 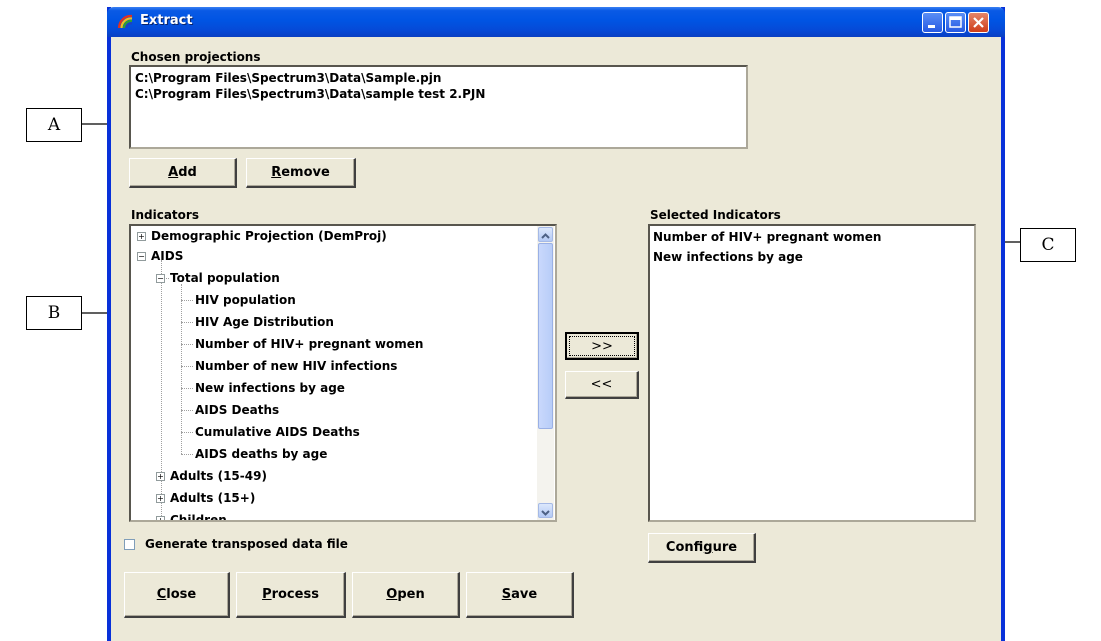 I want to click on scroll-down-button, so click(x=545, y=510).